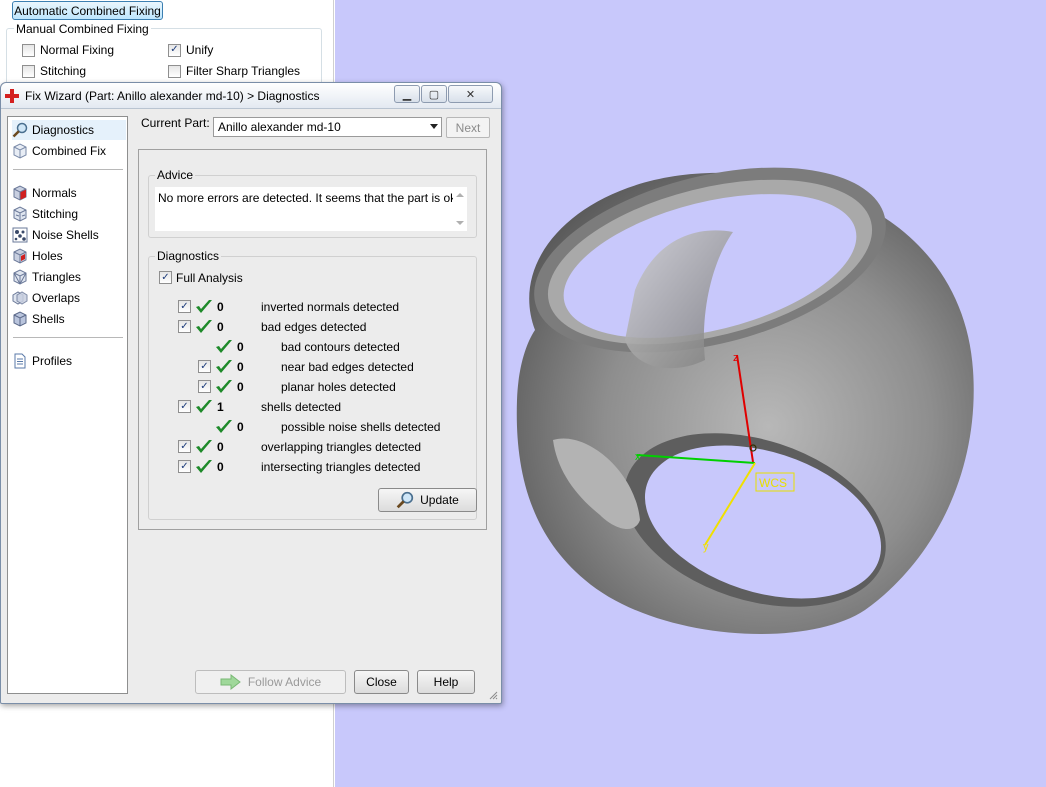  What do you see at coordinates (69, 319) in the screenshot?
I see `nav-item-shells: Shells` at bounding box center [69, 319].